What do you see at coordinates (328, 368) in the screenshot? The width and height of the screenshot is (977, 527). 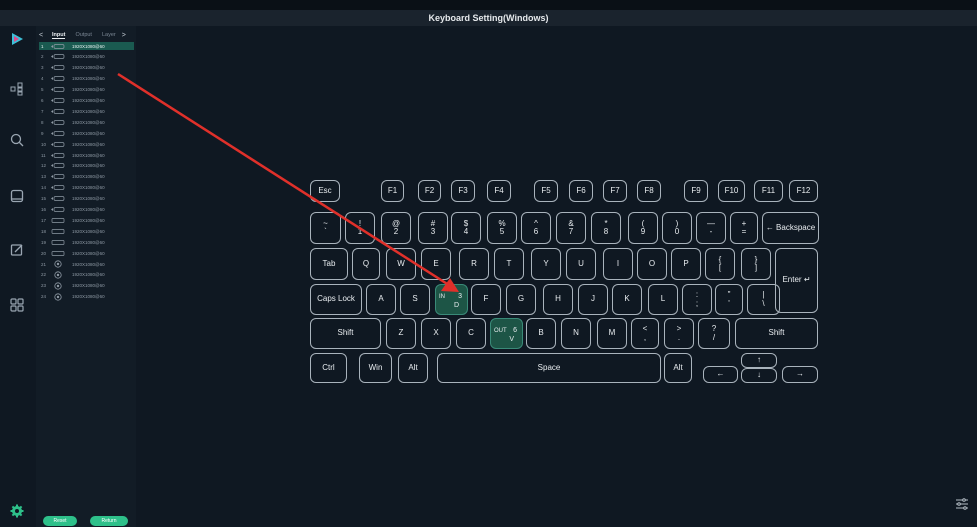 I see `key-ctrl: Ctrl` at bounding box center [328, 368].